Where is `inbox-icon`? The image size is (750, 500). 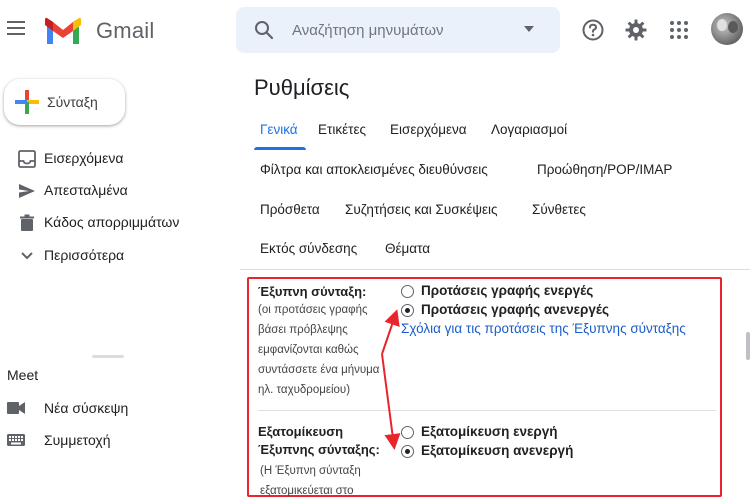
inbox-icon is located at coordinates (27, 159).